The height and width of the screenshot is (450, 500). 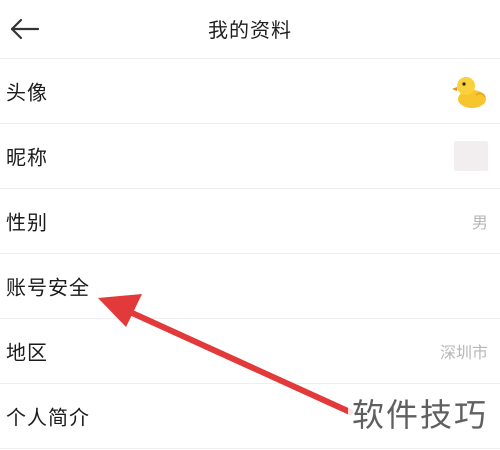 I want to click on row-label-nickname: 昵称, so click(x=27, y=157).